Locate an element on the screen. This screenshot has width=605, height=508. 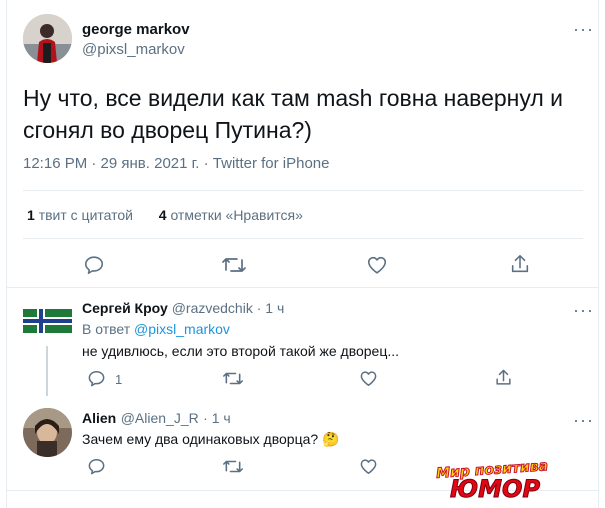
reply-author-handle: @razvedchik is located at coordinates (212, 308).